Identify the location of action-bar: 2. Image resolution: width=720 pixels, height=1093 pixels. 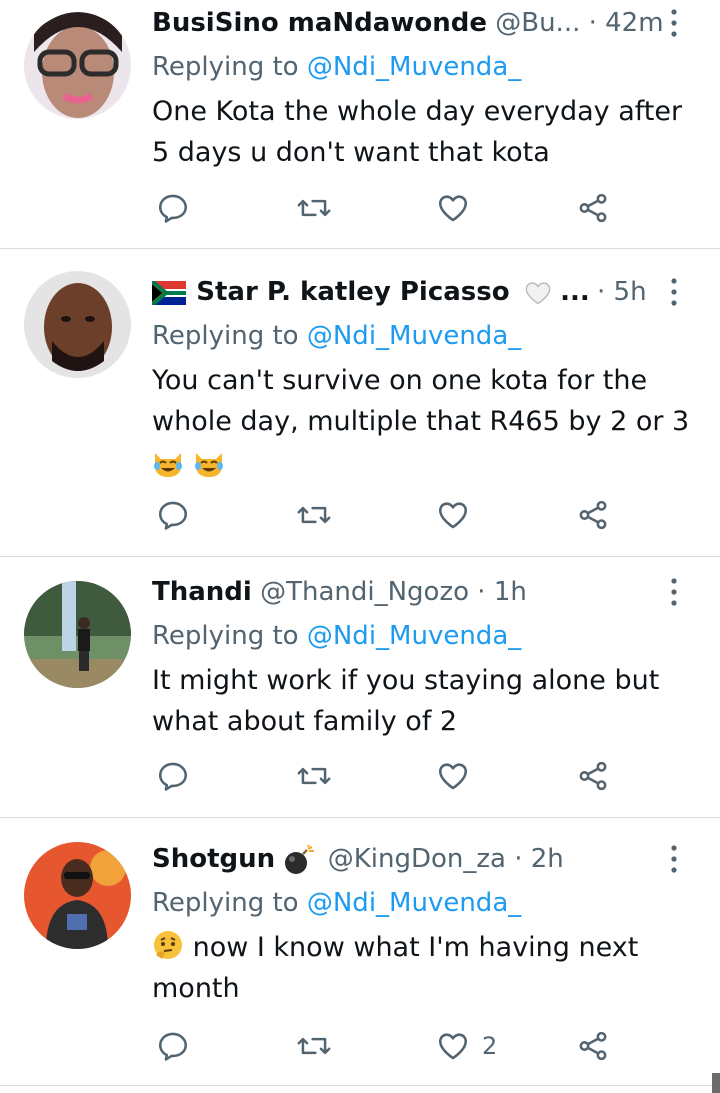
(436, 1046).